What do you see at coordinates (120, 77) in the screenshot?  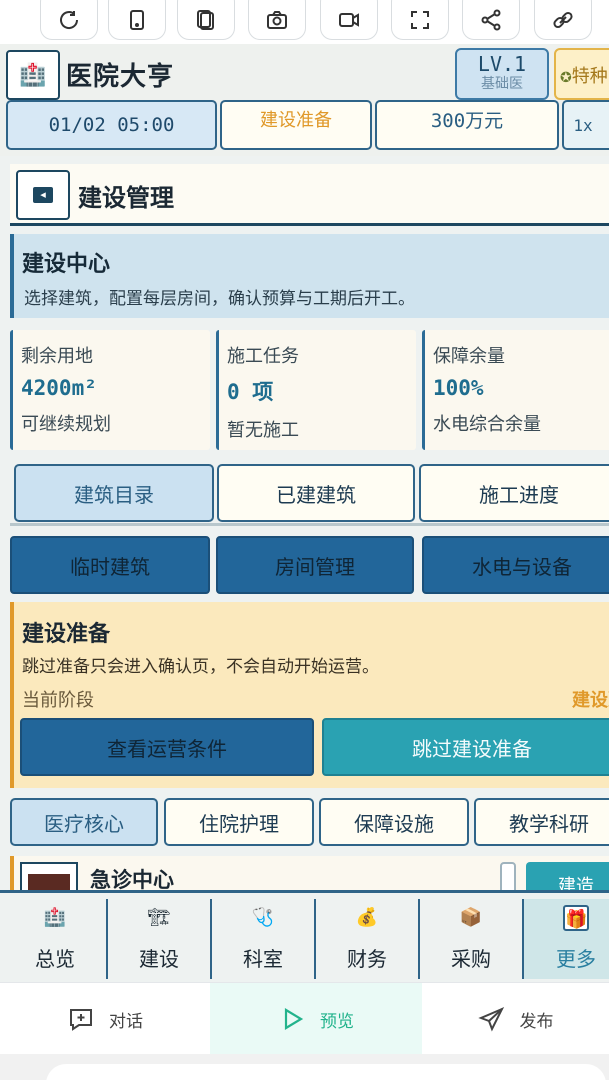 I see `app-title: 医院大亨` at bounding box center [120, 77].